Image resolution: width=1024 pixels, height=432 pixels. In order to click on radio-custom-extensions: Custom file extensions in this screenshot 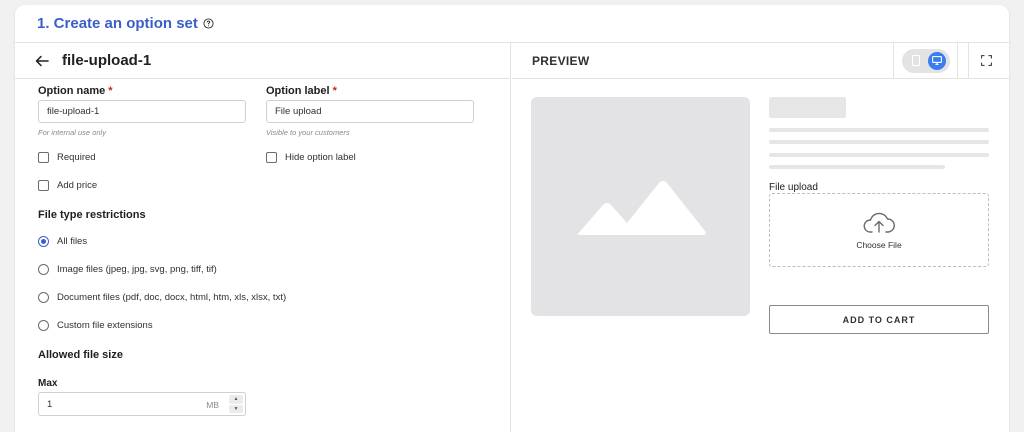, I will do `click(95, 325)`.